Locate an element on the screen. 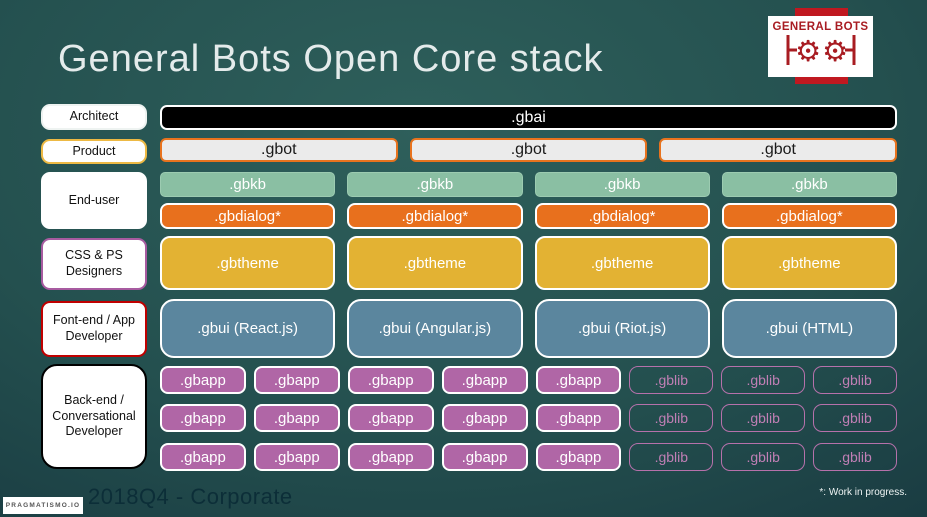  role-label-product: Product is located at coordinates (94, 151).